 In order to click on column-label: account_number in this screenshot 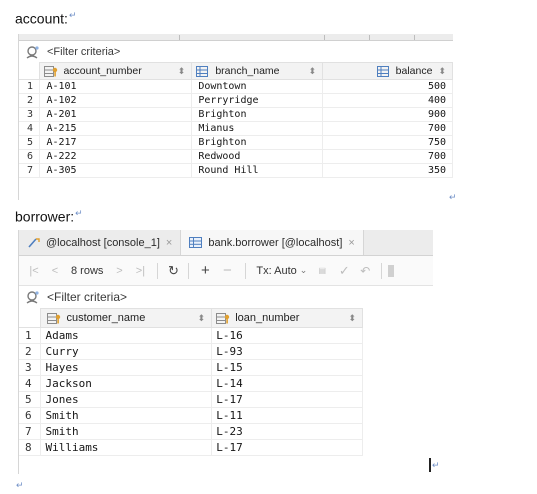, I will do `click(102, 71)`.